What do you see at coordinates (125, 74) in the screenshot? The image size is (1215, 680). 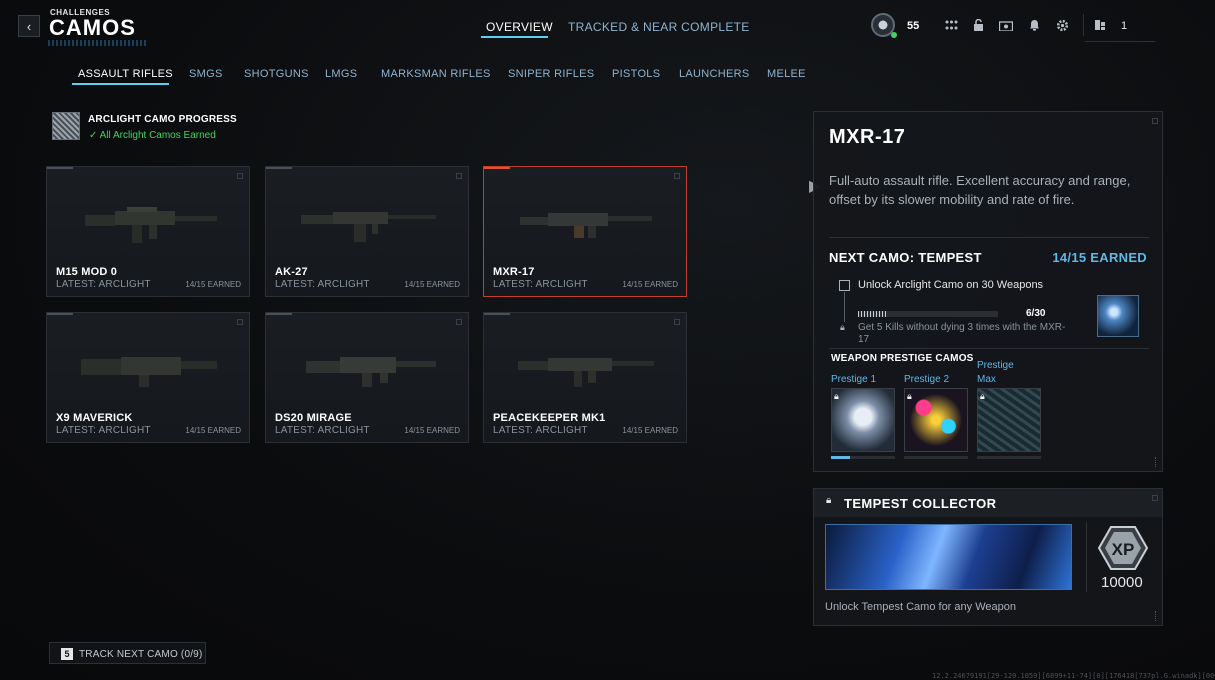 I see `tab-assault-rifles: ASSAULT RIFLES` at bounding box center [125, 74].